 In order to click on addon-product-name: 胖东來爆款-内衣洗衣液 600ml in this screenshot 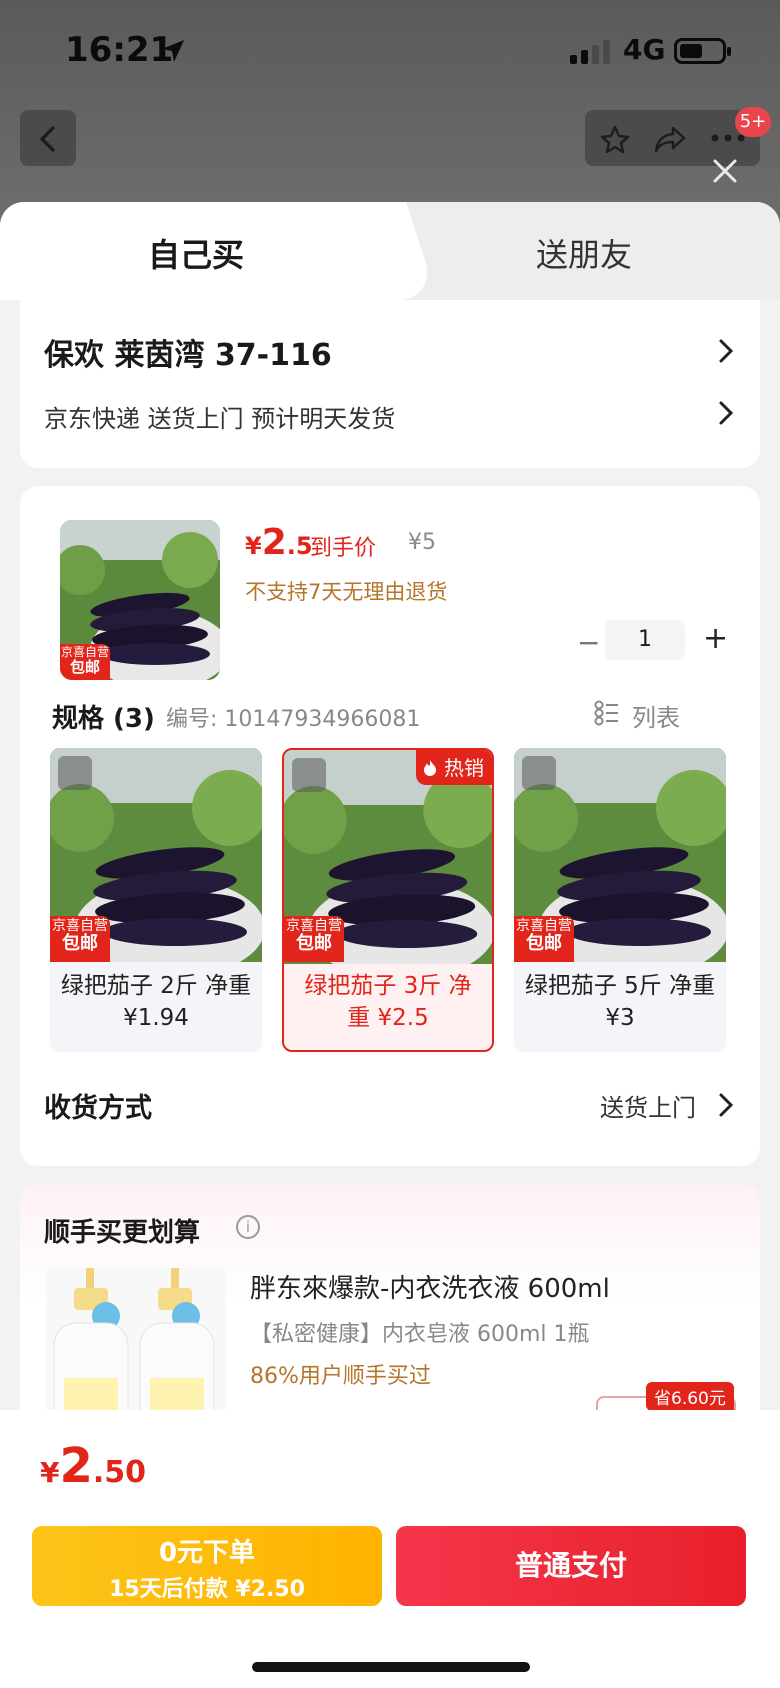, I will do `click(430, 1286)`.